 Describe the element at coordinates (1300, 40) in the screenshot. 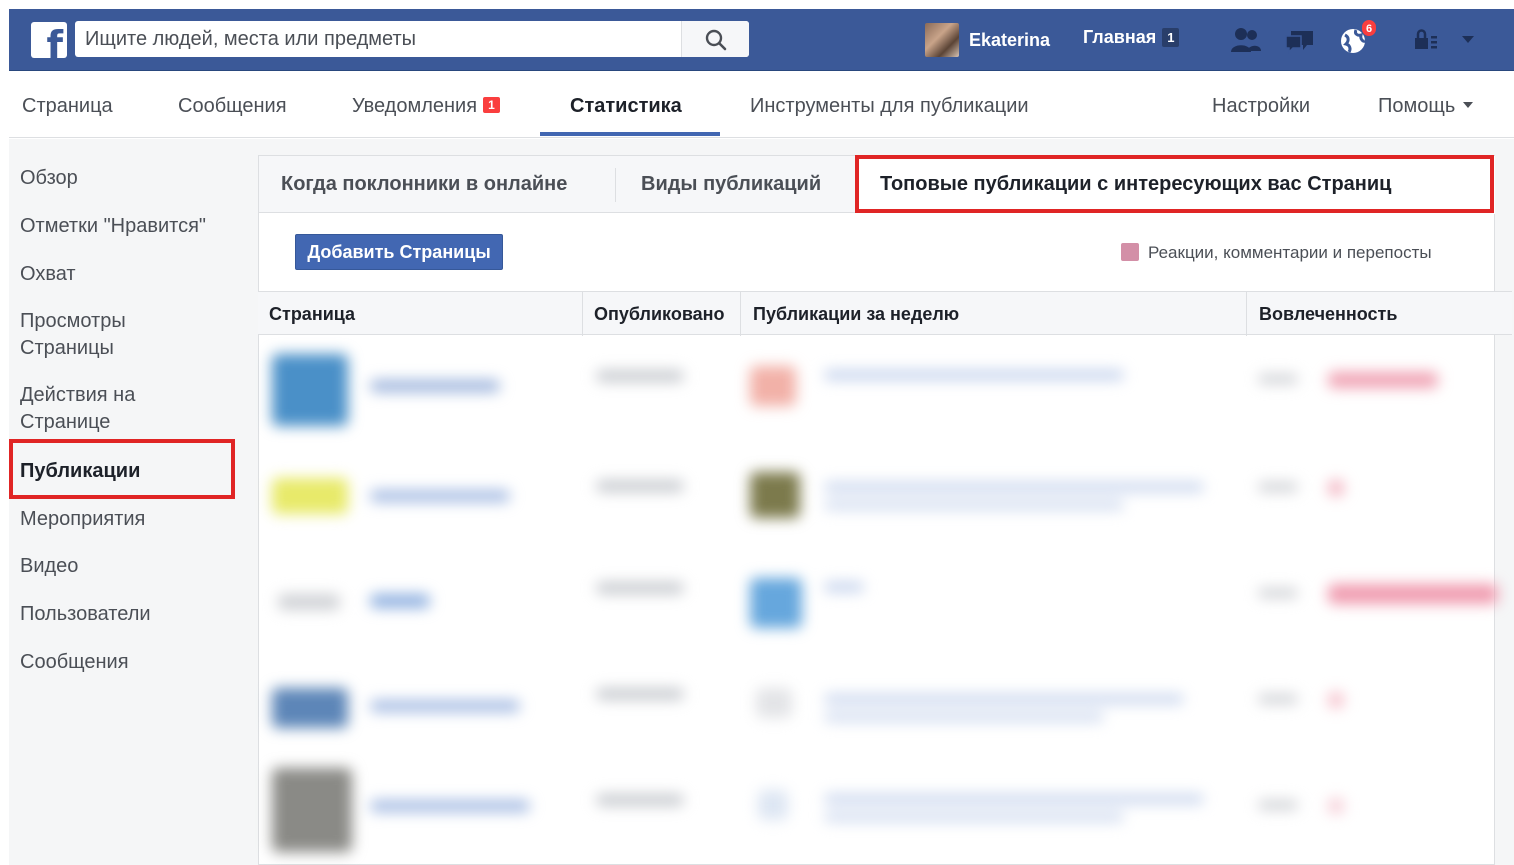

I see `messages-icon` at that location.